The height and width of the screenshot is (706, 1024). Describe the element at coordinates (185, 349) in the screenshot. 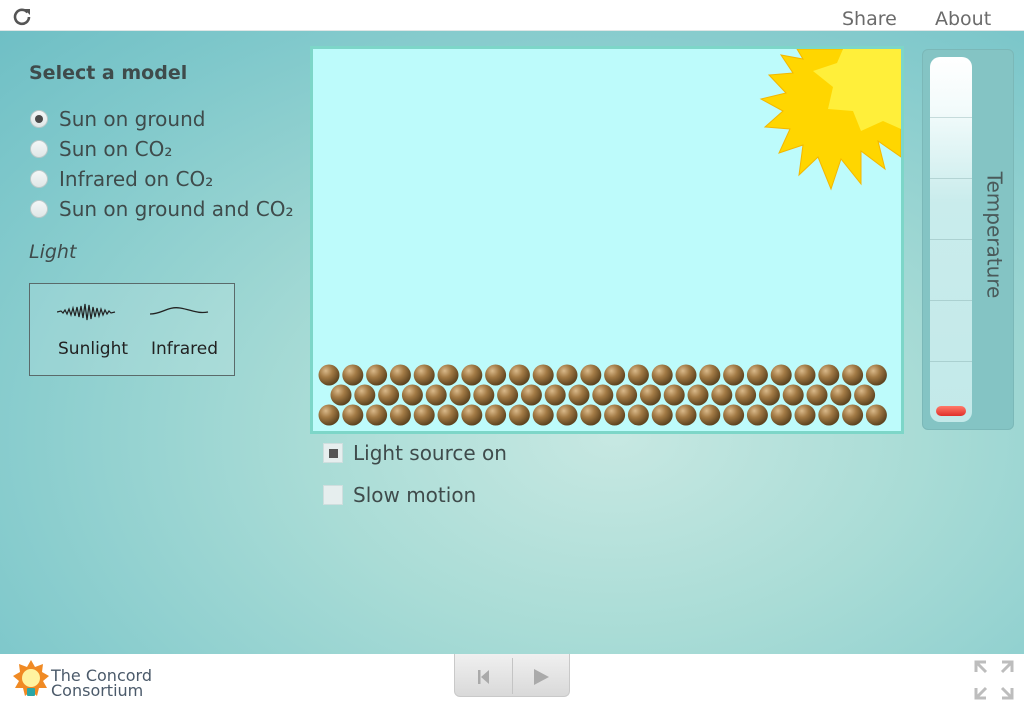

I see `infrared-label: Infrared` at that location.